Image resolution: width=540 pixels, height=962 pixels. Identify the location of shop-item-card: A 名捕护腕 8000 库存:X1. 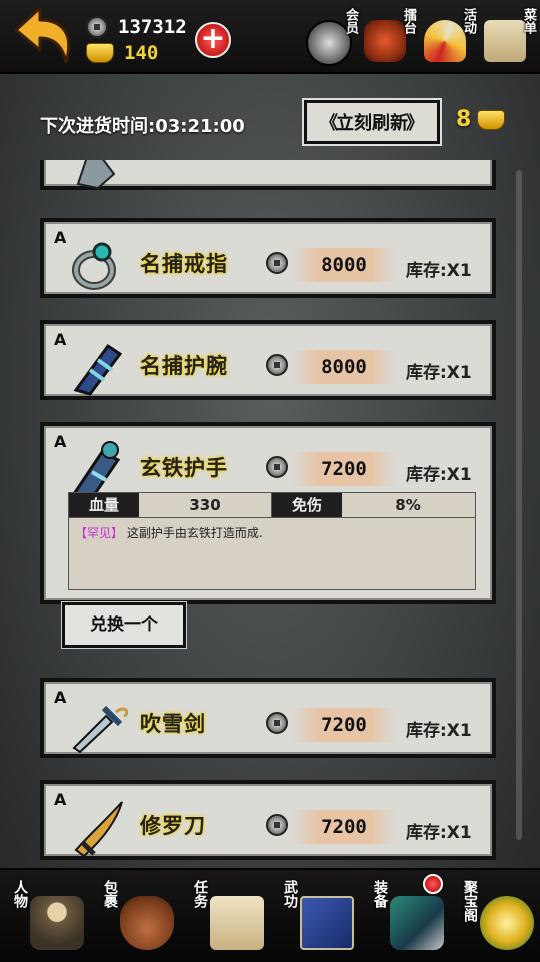
(268, 360).